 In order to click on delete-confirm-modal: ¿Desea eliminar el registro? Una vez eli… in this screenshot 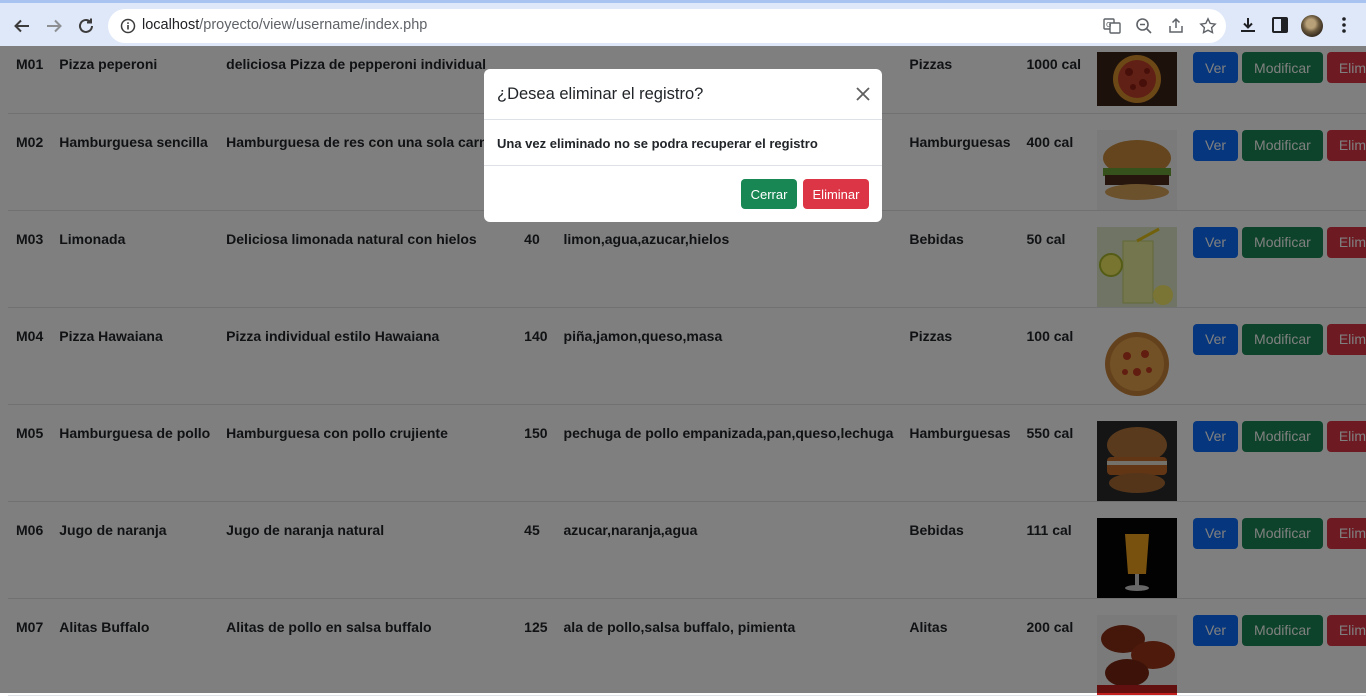, I will do `click(683, 145)`.